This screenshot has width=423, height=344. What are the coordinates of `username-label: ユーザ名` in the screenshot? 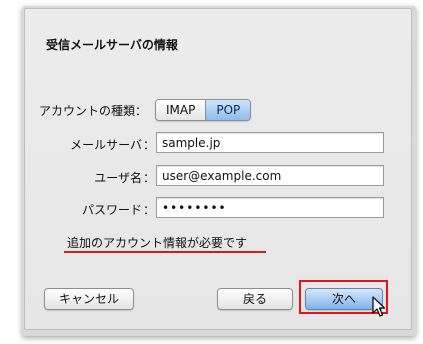 It's located at (118, 178).